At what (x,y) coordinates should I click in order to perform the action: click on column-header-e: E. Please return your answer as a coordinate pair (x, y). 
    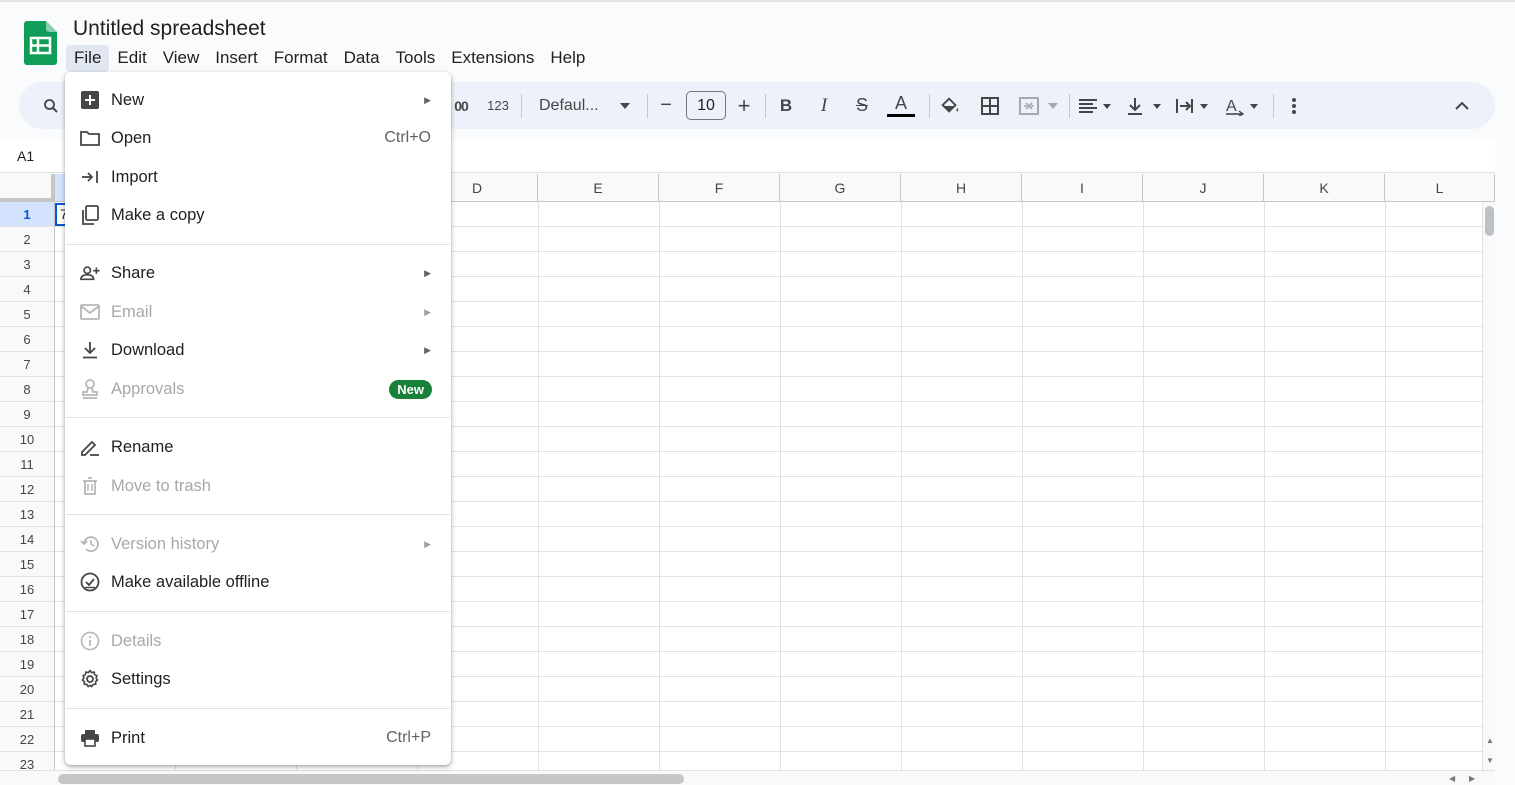
    Looking at the image, I should click on (598, 188).